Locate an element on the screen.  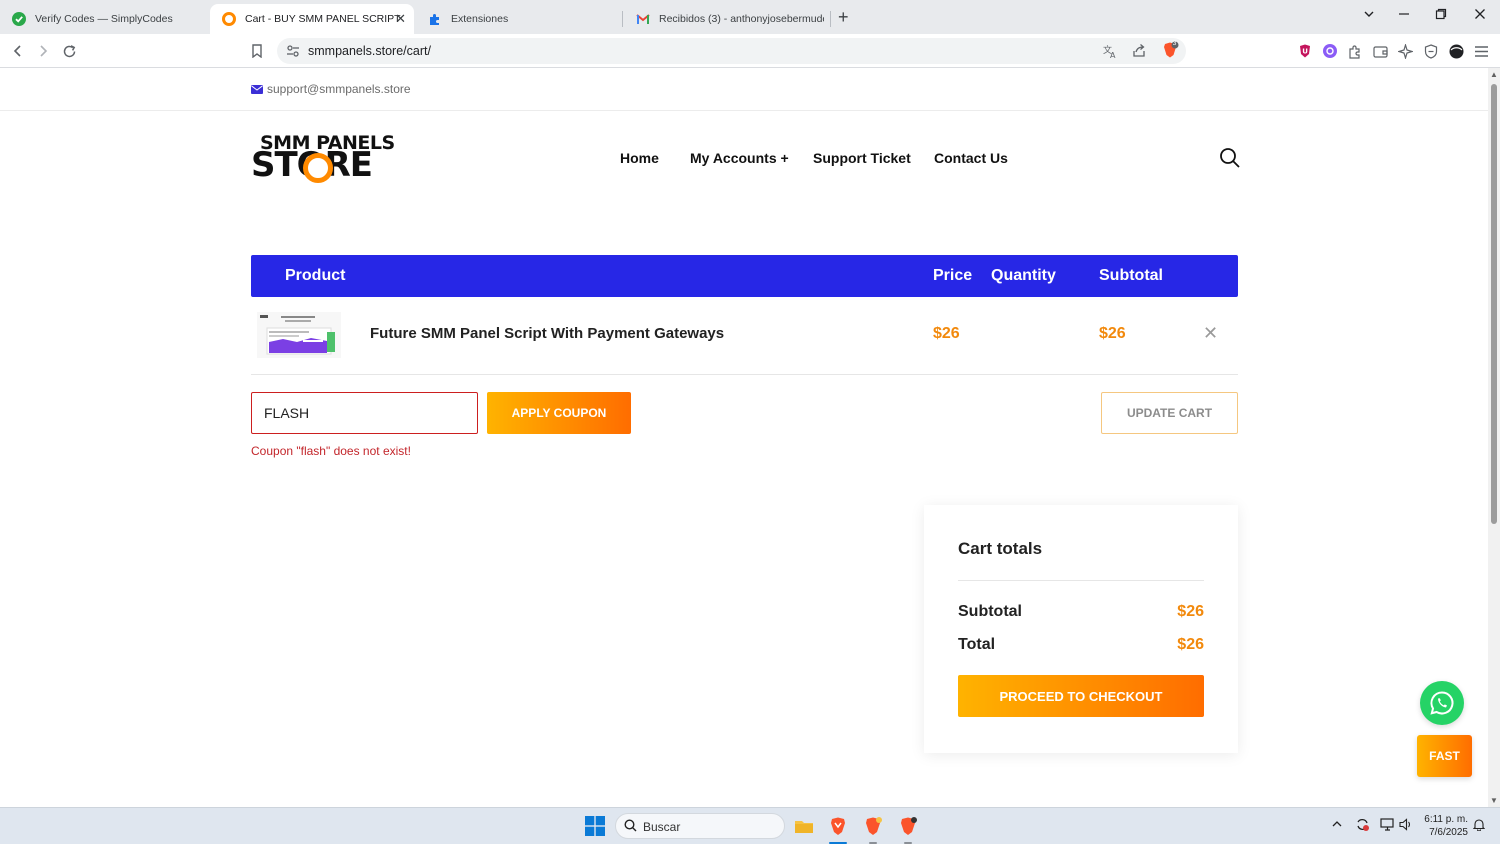
nav-my-accounts: My Accounts + is located at coordinates (739, 158).